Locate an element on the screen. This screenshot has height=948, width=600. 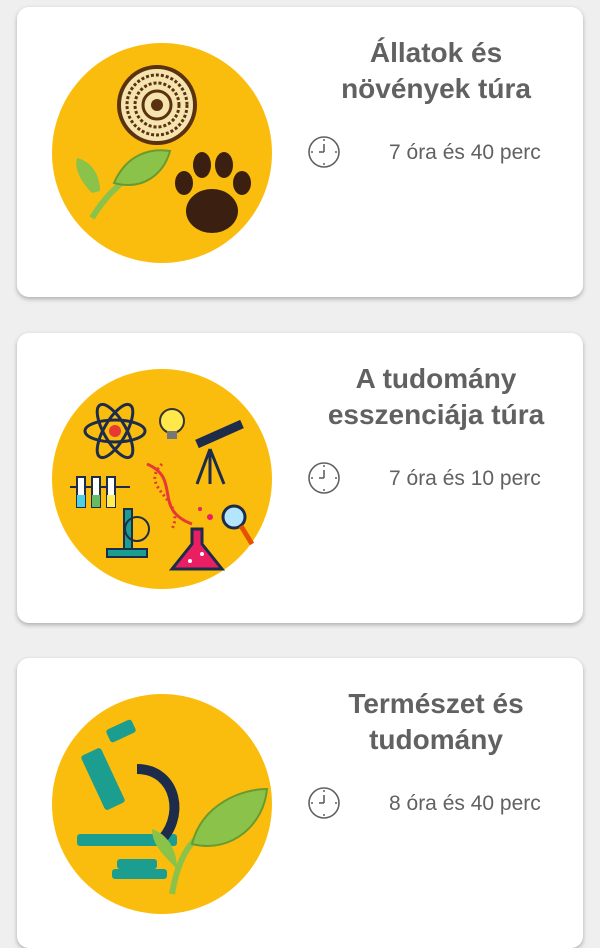
tour-title-line1: Állatok és is located at coordinates (436, 52).